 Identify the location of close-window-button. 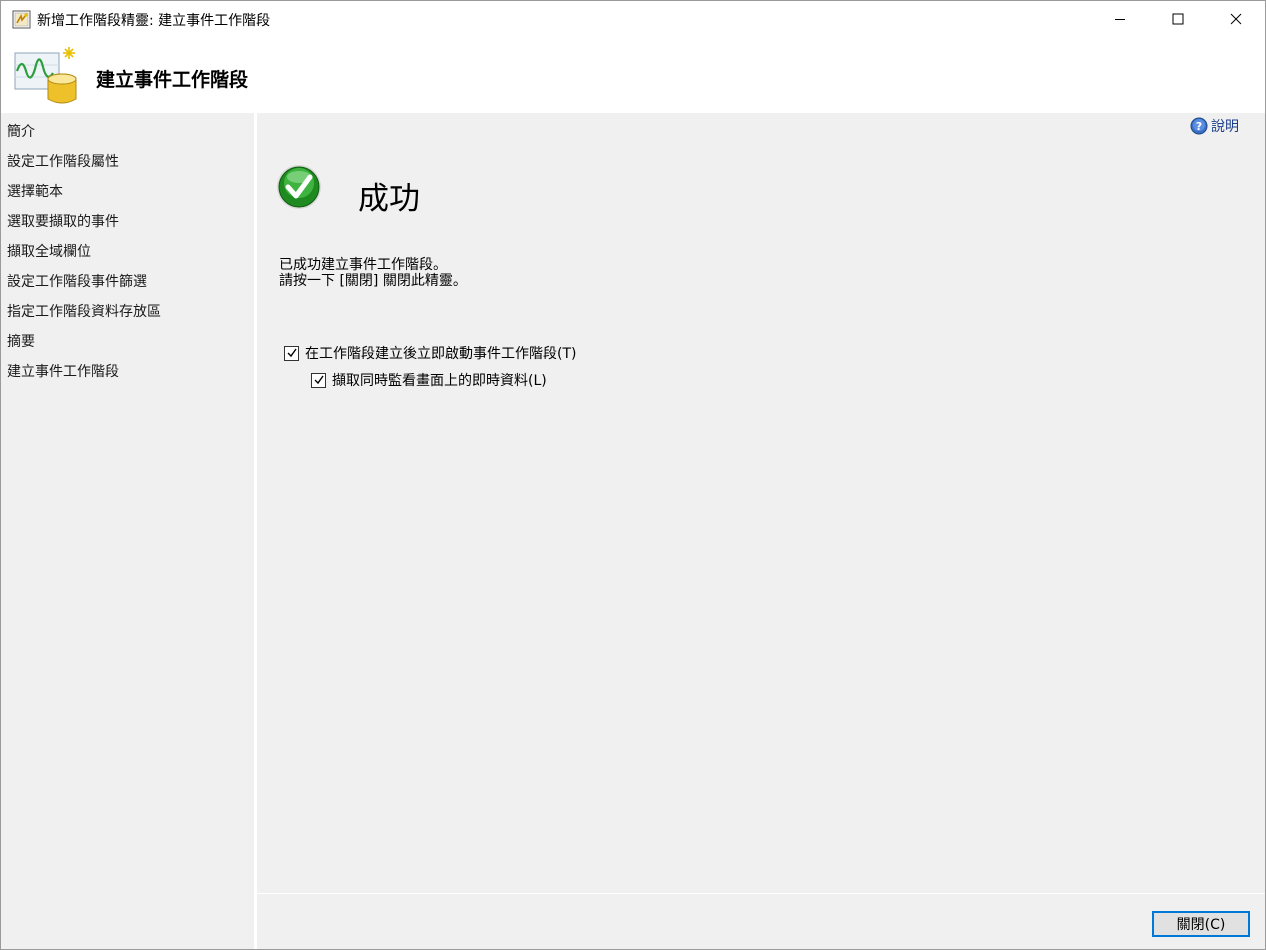
(1236, 19).